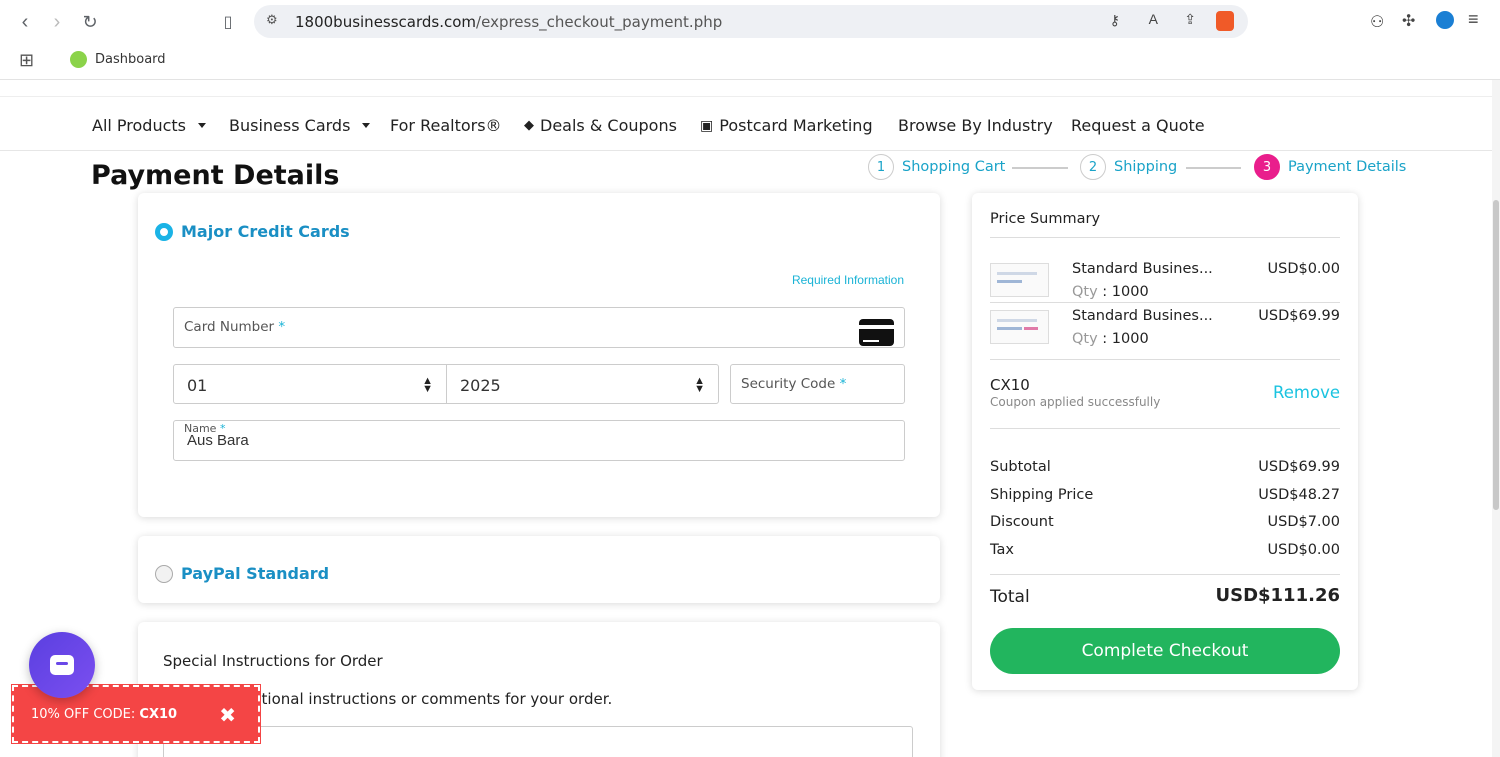  Describe the element at coordinates (1093, 167) in the screenshot. I see `step-number: 2` at that location.